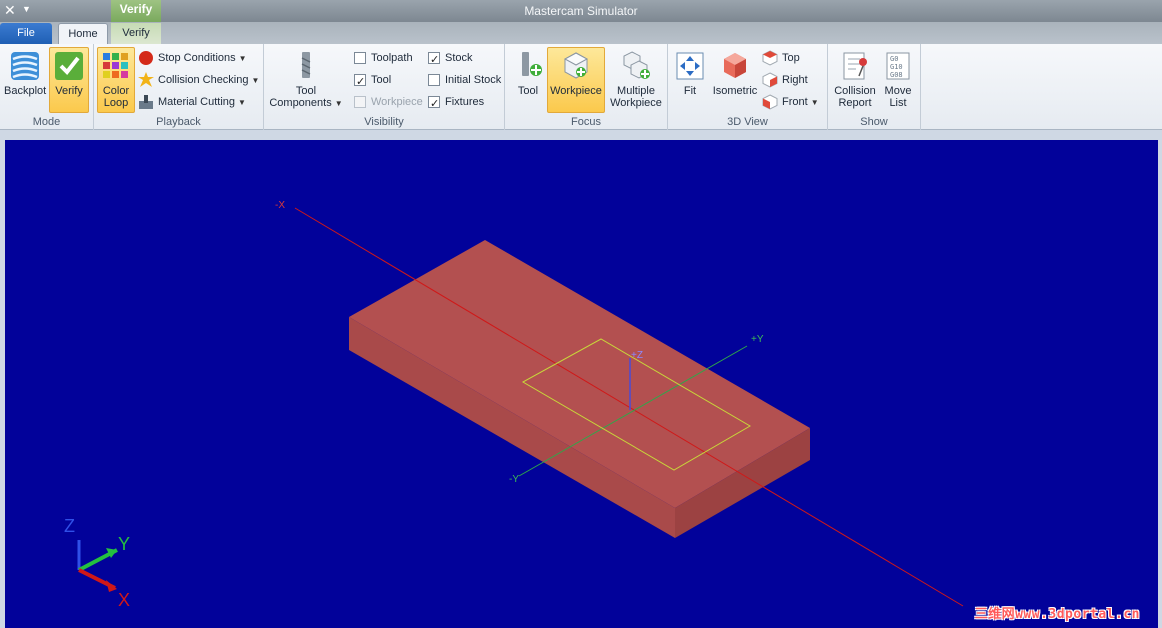 Image resolution: width=1162 pixels, height=628 pixels. Describe the element at coordinates (690, 66) in the screenshot. I see `fit-icon` at that location.